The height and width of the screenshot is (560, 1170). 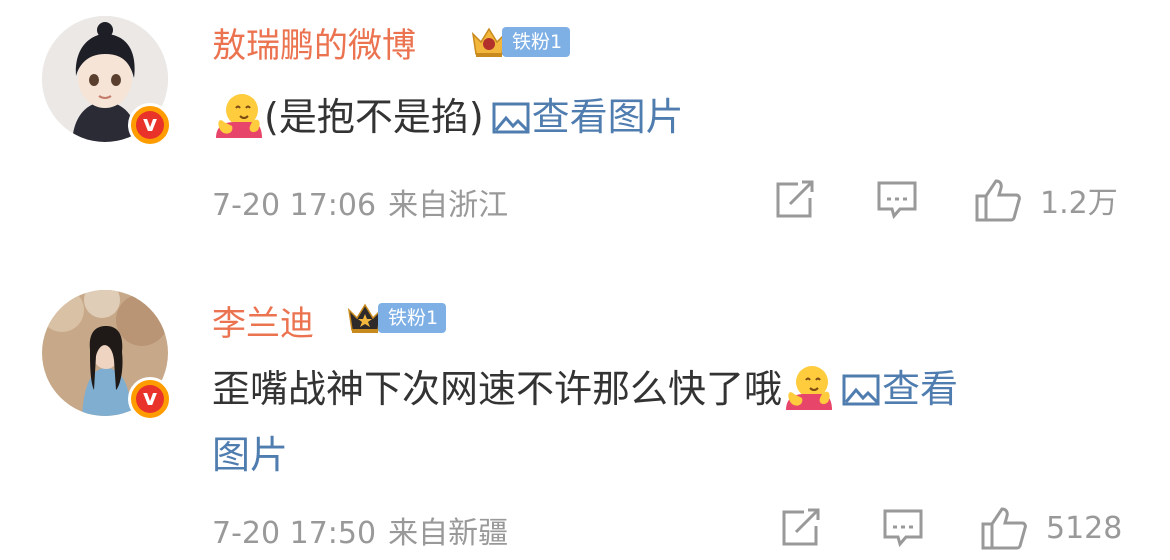 I want to click on comment-meta: 7-20 17:06 来自浙江, so click(x=360, y=202).